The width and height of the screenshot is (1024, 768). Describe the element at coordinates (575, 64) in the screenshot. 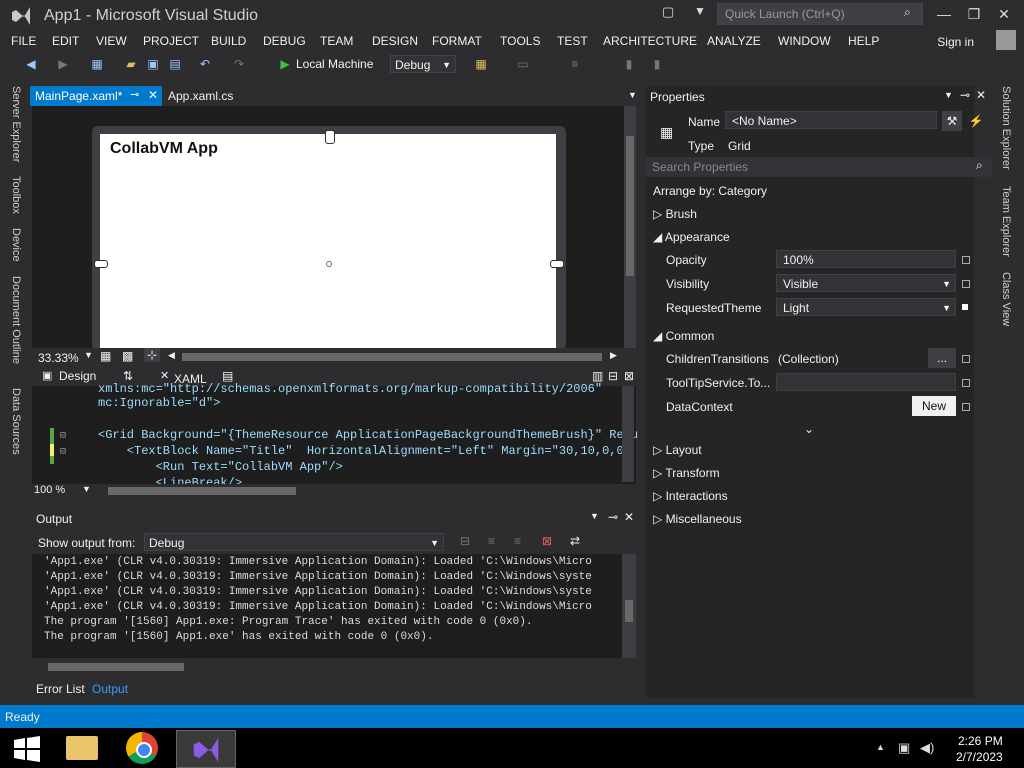

I see `comment-icon: ≡` at that location.